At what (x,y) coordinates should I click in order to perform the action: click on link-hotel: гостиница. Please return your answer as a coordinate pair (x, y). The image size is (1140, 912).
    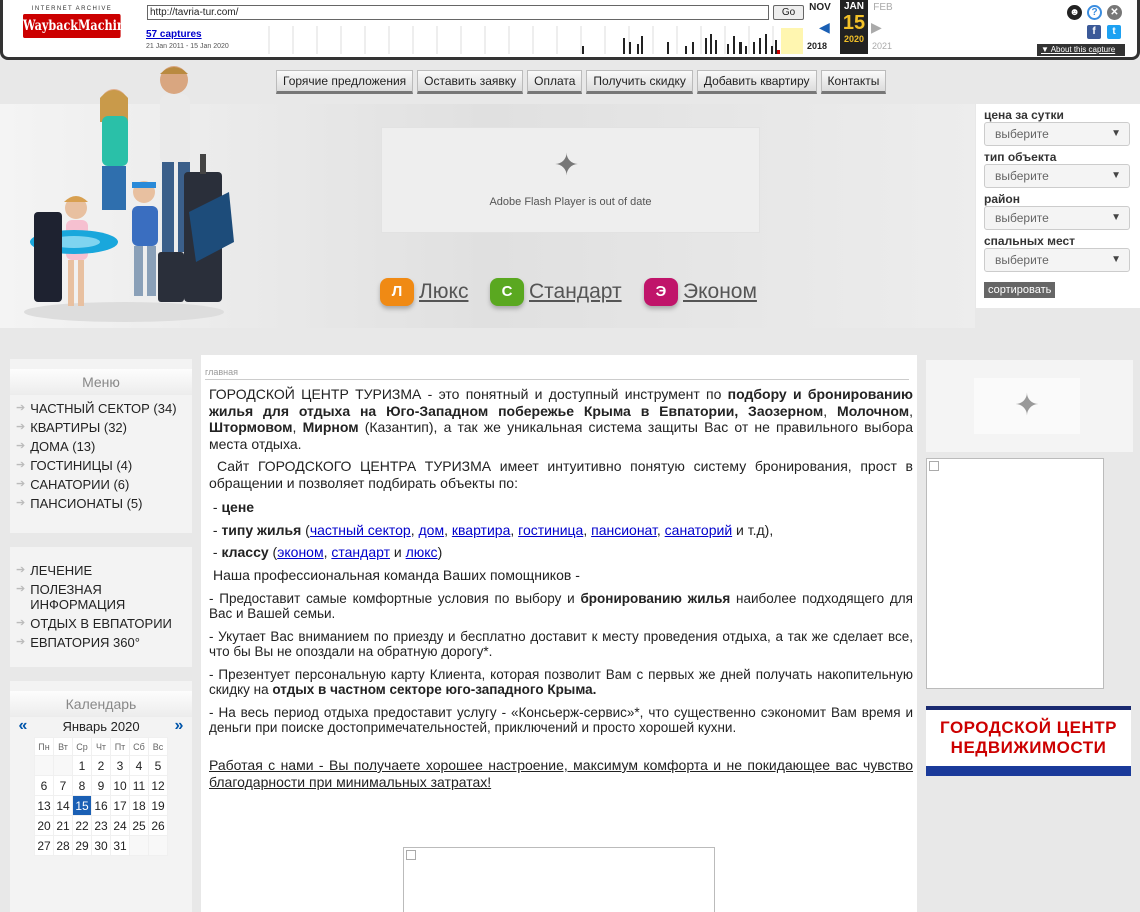
    Looking at the image, I should click on (550, 530).